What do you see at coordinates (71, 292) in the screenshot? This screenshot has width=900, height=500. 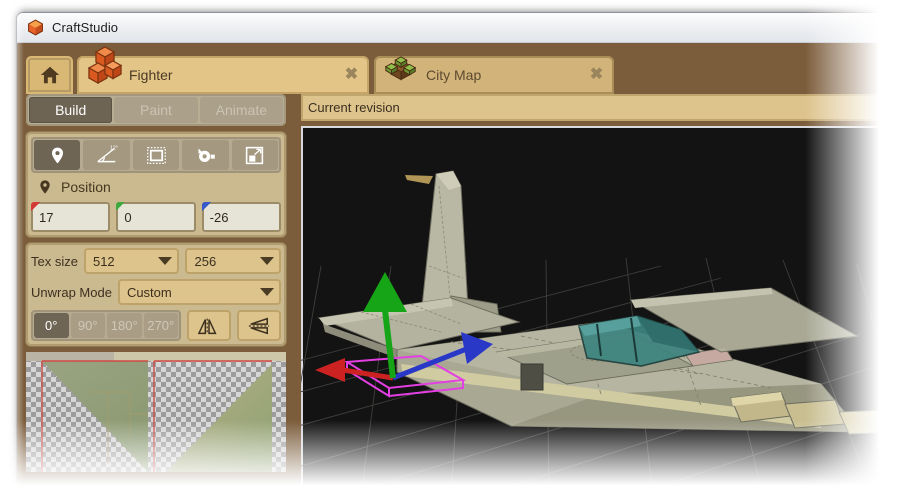 I see `unwrap-mode-label: Unwrap Mode` at bounding box center [71, 292].